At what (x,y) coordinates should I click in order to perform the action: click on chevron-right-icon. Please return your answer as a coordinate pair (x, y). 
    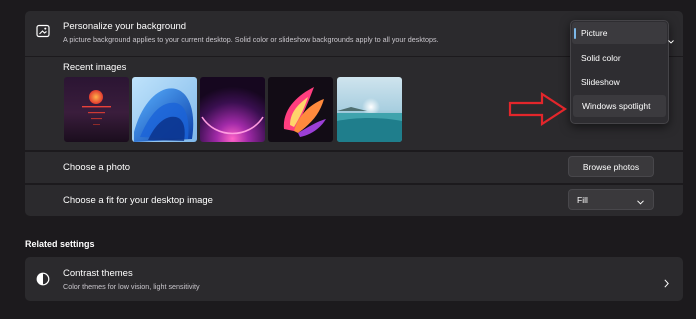
    Looking at the image, I should click on (666, 284).